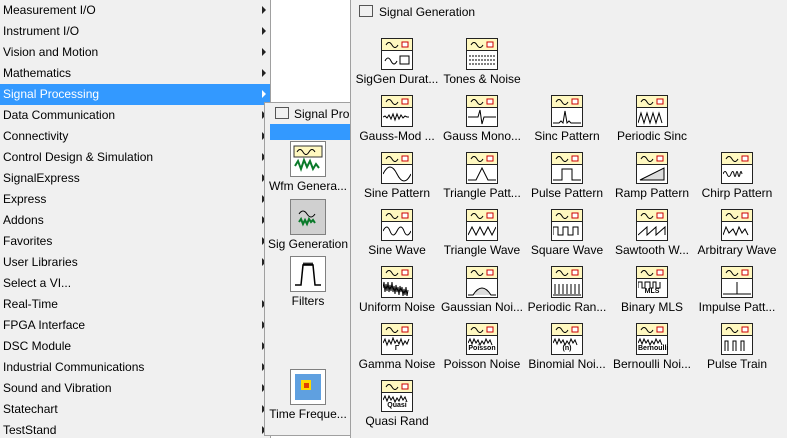 This screenshot has height=441, width=787. I want to click on palette-item-square-wave: Square Wave, so click(567, 233).